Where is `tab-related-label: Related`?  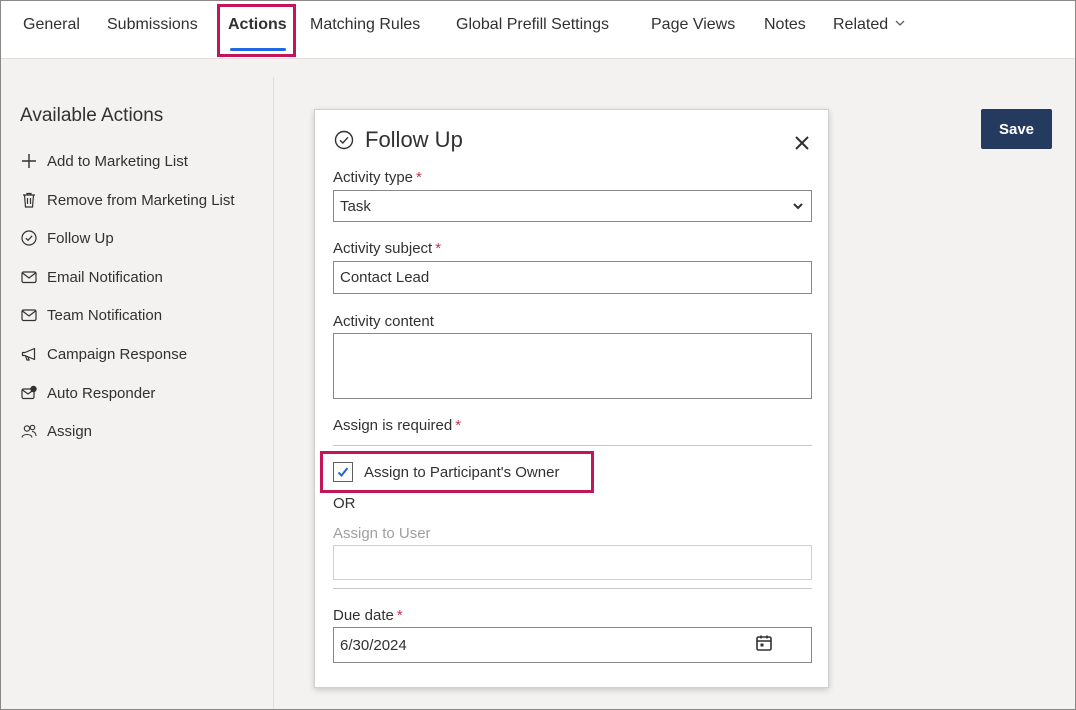 tab-related-label: Related is located at coordinates (861, 24).